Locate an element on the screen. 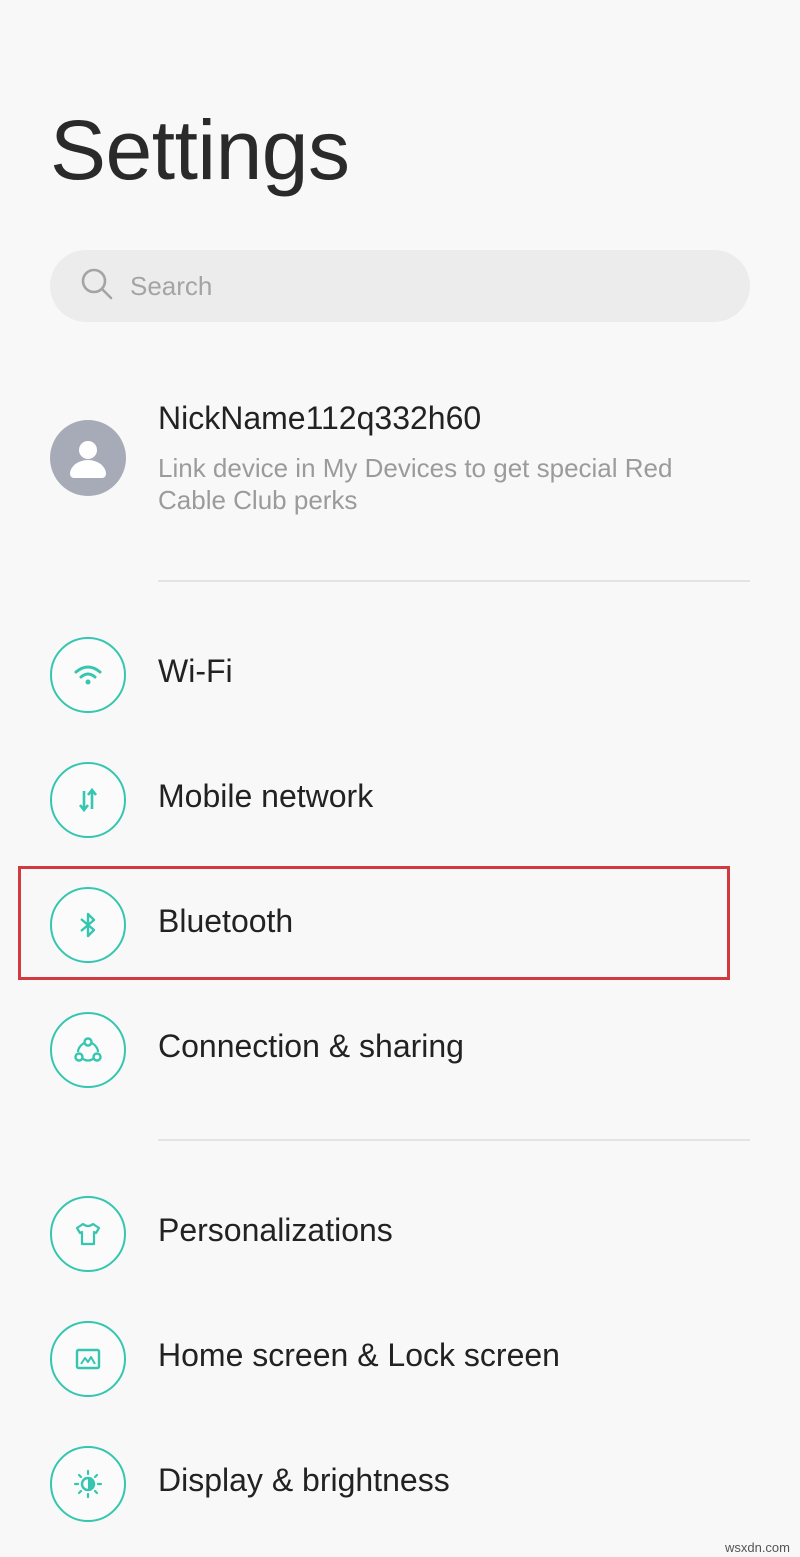 Image resolution: width=800 pixels, height=1557 pixels. user-icon is located at coordinates (88, 459).